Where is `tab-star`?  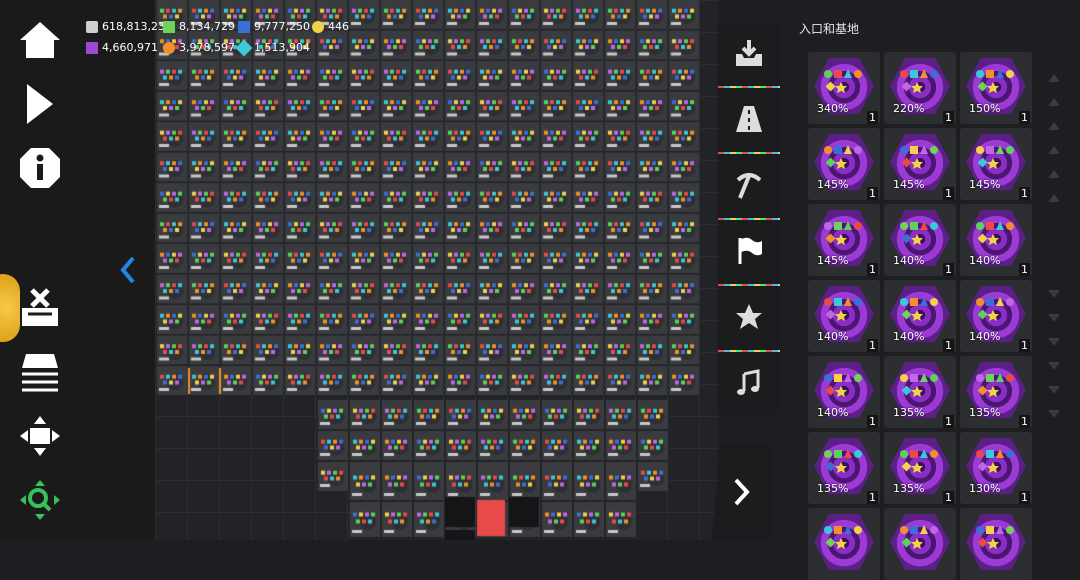 tab-star is located at coordinates (749, 317).